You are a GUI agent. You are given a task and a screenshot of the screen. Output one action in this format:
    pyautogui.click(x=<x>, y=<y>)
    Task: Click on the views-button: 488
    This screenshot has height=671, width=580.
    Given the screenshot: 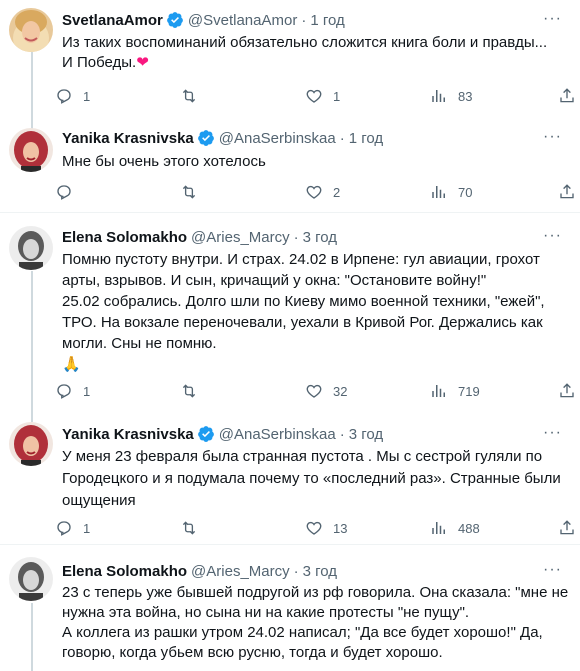 What is the action you would take?
    pyautogui.click(x=455, y=528)
    